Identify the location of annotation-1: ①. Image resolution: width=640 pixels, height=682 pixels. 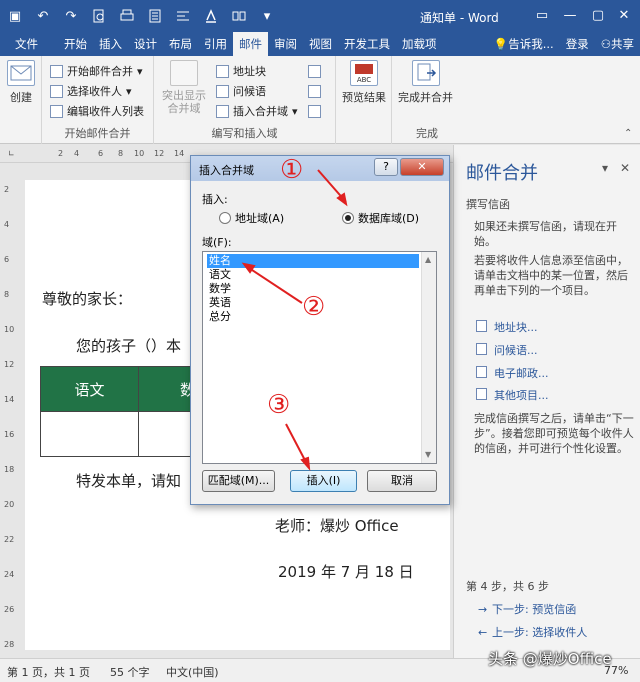
(292, 170).